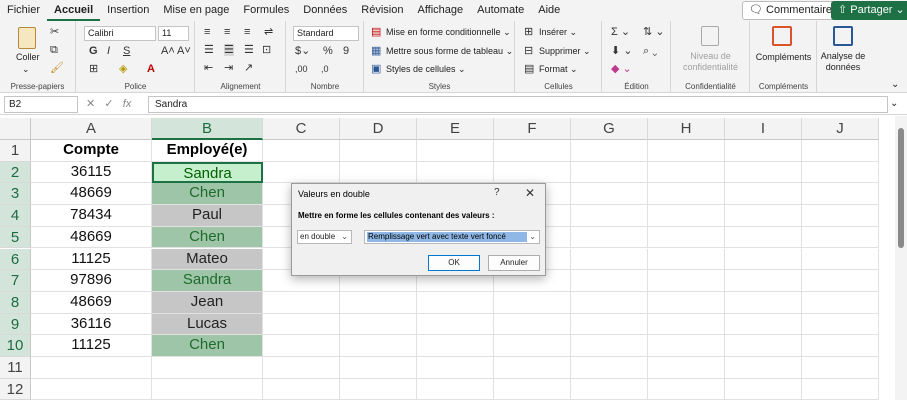  Describe the element at coordinates (620, 32) in the screenshot. I see `autosum-icon: Σ ⌄` at that location.